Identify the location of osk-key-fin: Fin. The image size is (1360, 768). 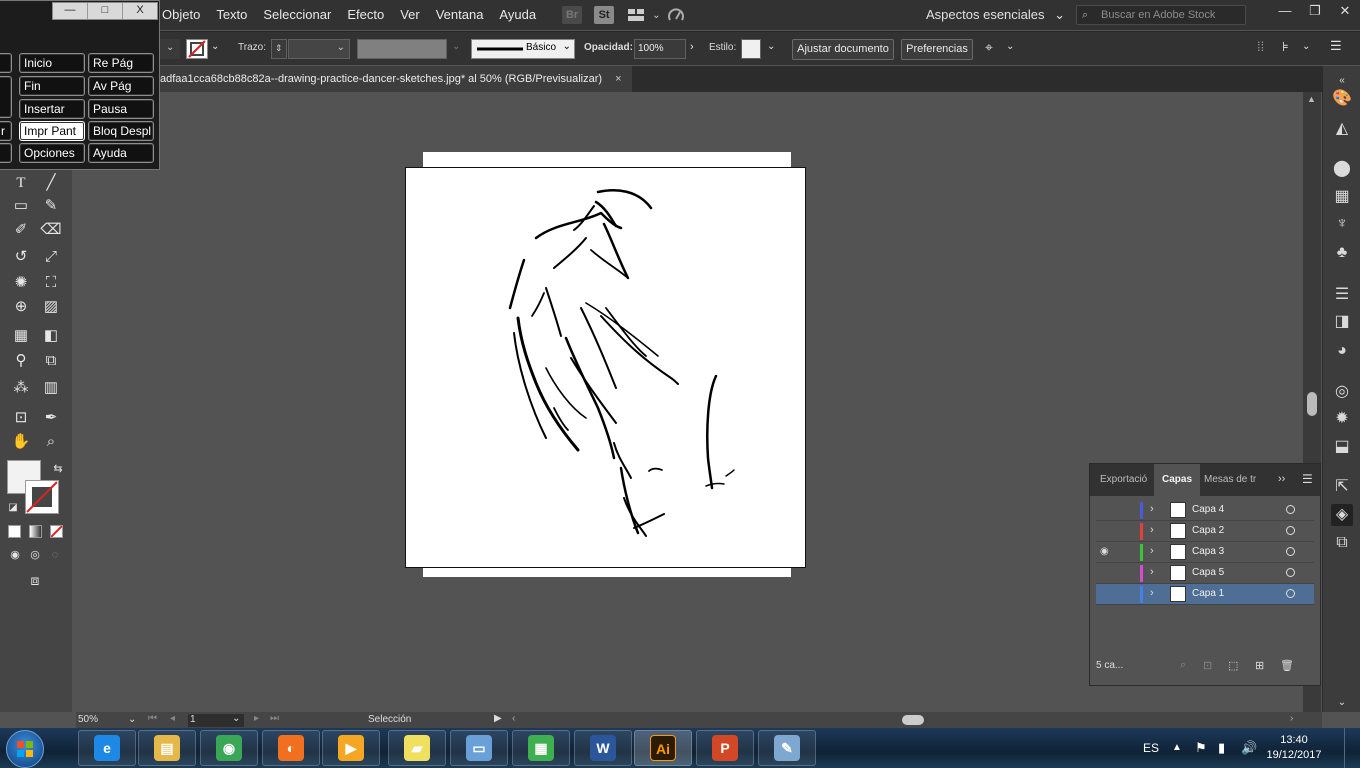
(52, 86).